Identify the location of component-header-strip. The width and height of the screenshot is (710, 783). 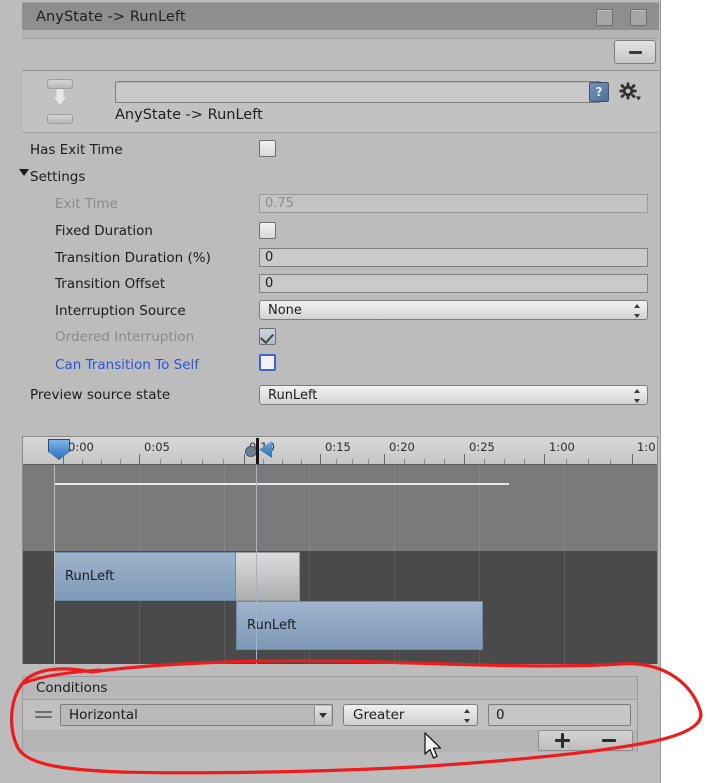
(340, 53).